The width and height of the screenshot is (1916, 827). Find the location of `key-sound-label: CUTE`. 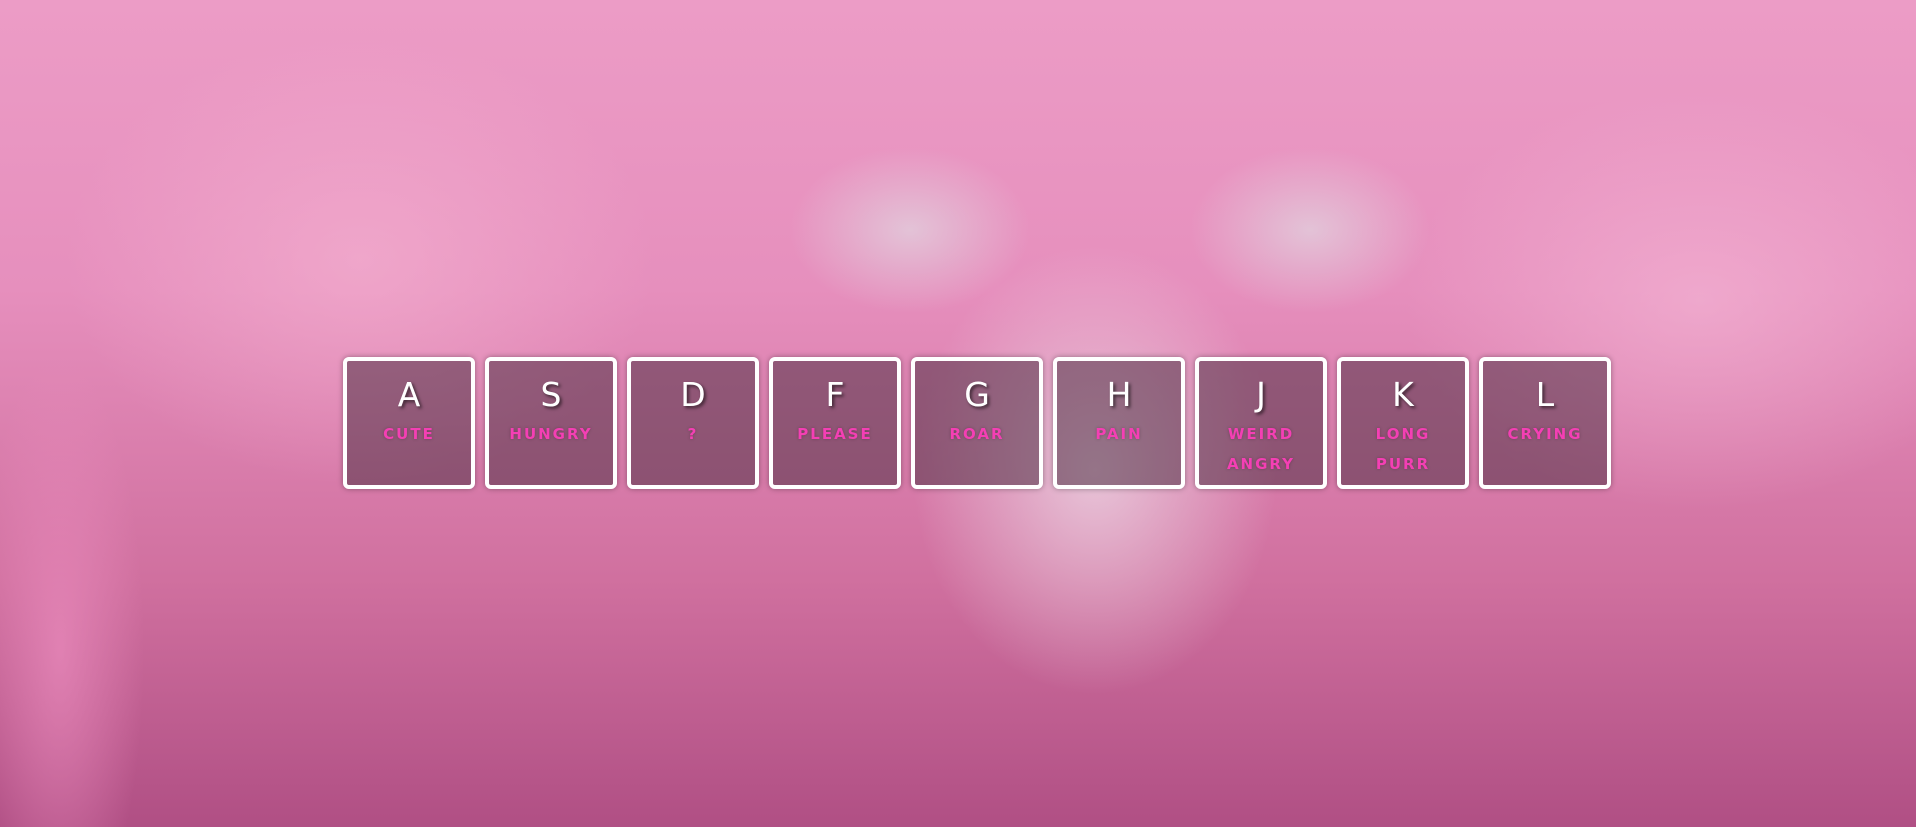

key-sound-label: CUTE is located at coordinates (409, 434).